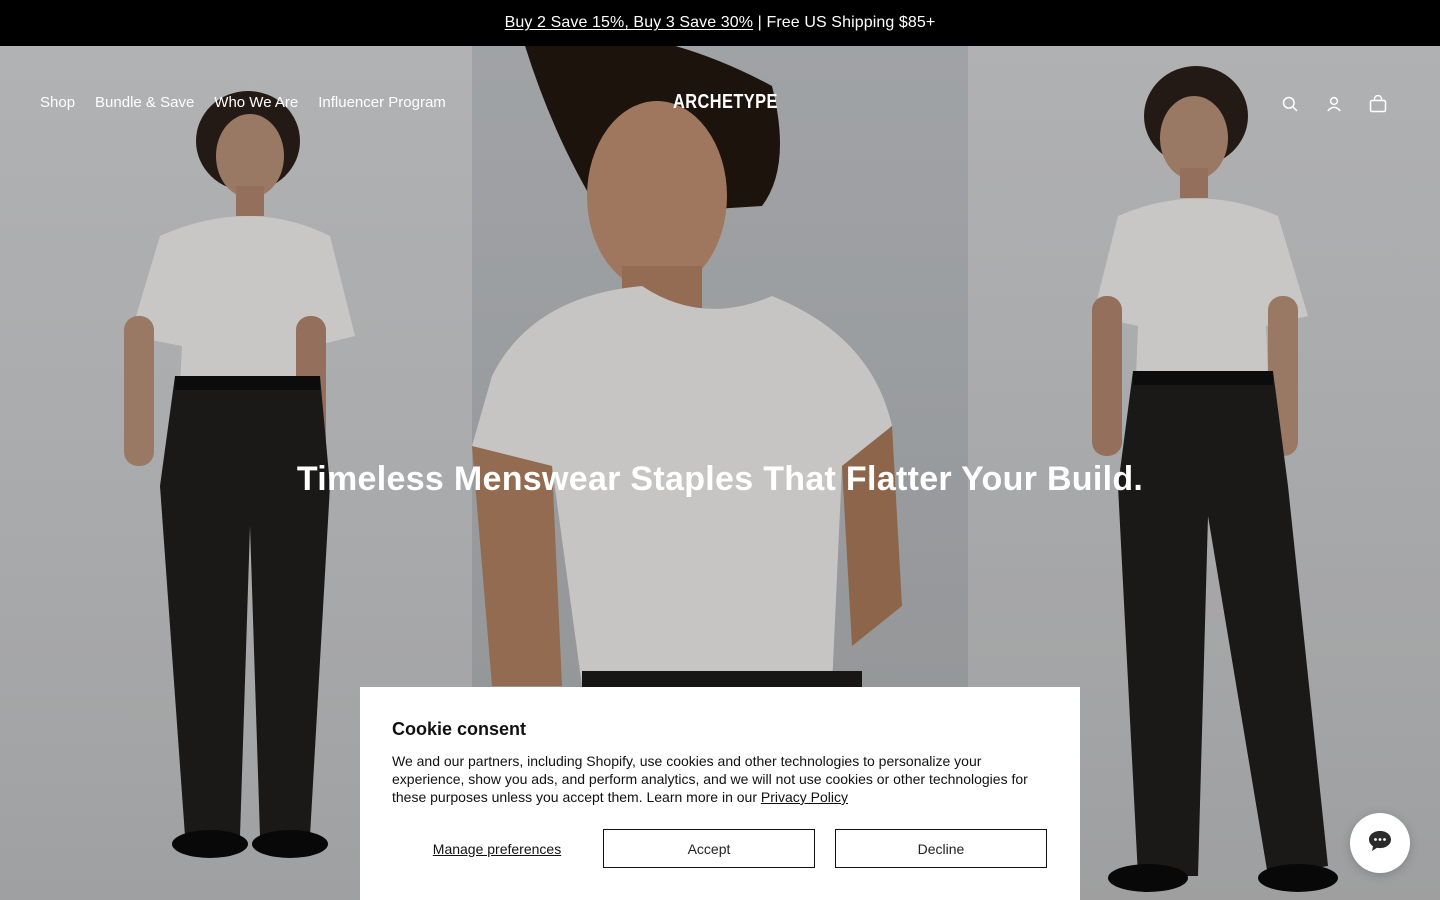 The height and width of the screenshot is (900, 1440). Describe the element at coordinates (629, 23) in the screenshot. I see `promo-link: Buy 2 Save 15%, Buy 3 Save 30%` at that location.